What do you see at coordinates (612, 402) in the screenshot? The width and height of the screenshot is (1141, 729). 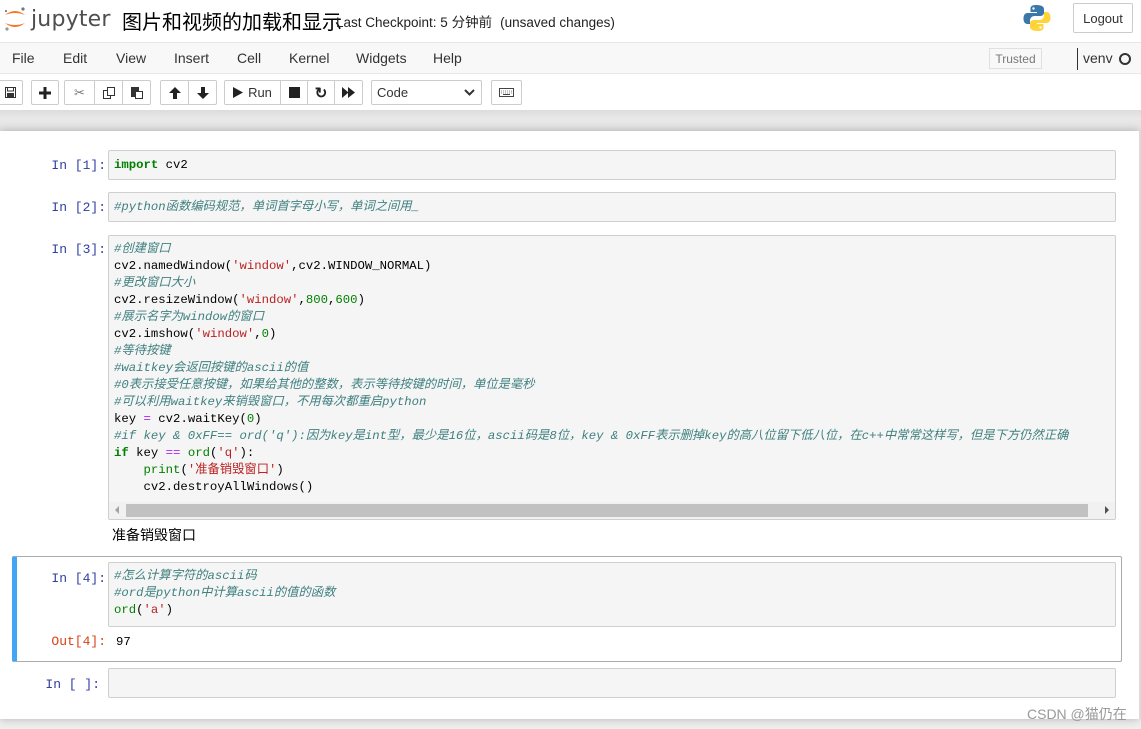 I see `code-line: #可以利用waitkey来销毁窗口，不用每次都重启python` at bounding box center [612, 402].